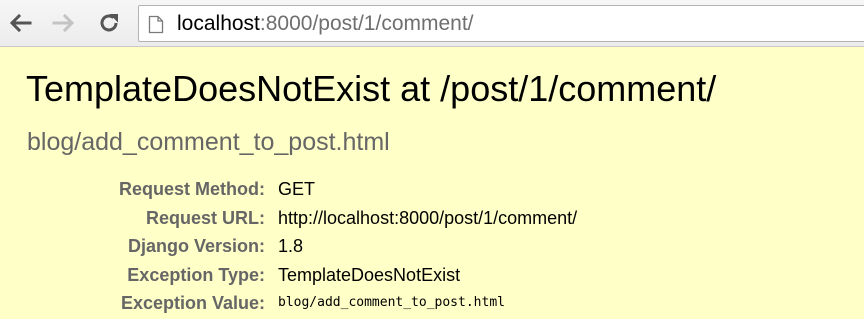 The width and height of the screenshot is (864, 319). Describe the element at coordinates (156, 24) in the screenshot. I see `page-icon` at that location.